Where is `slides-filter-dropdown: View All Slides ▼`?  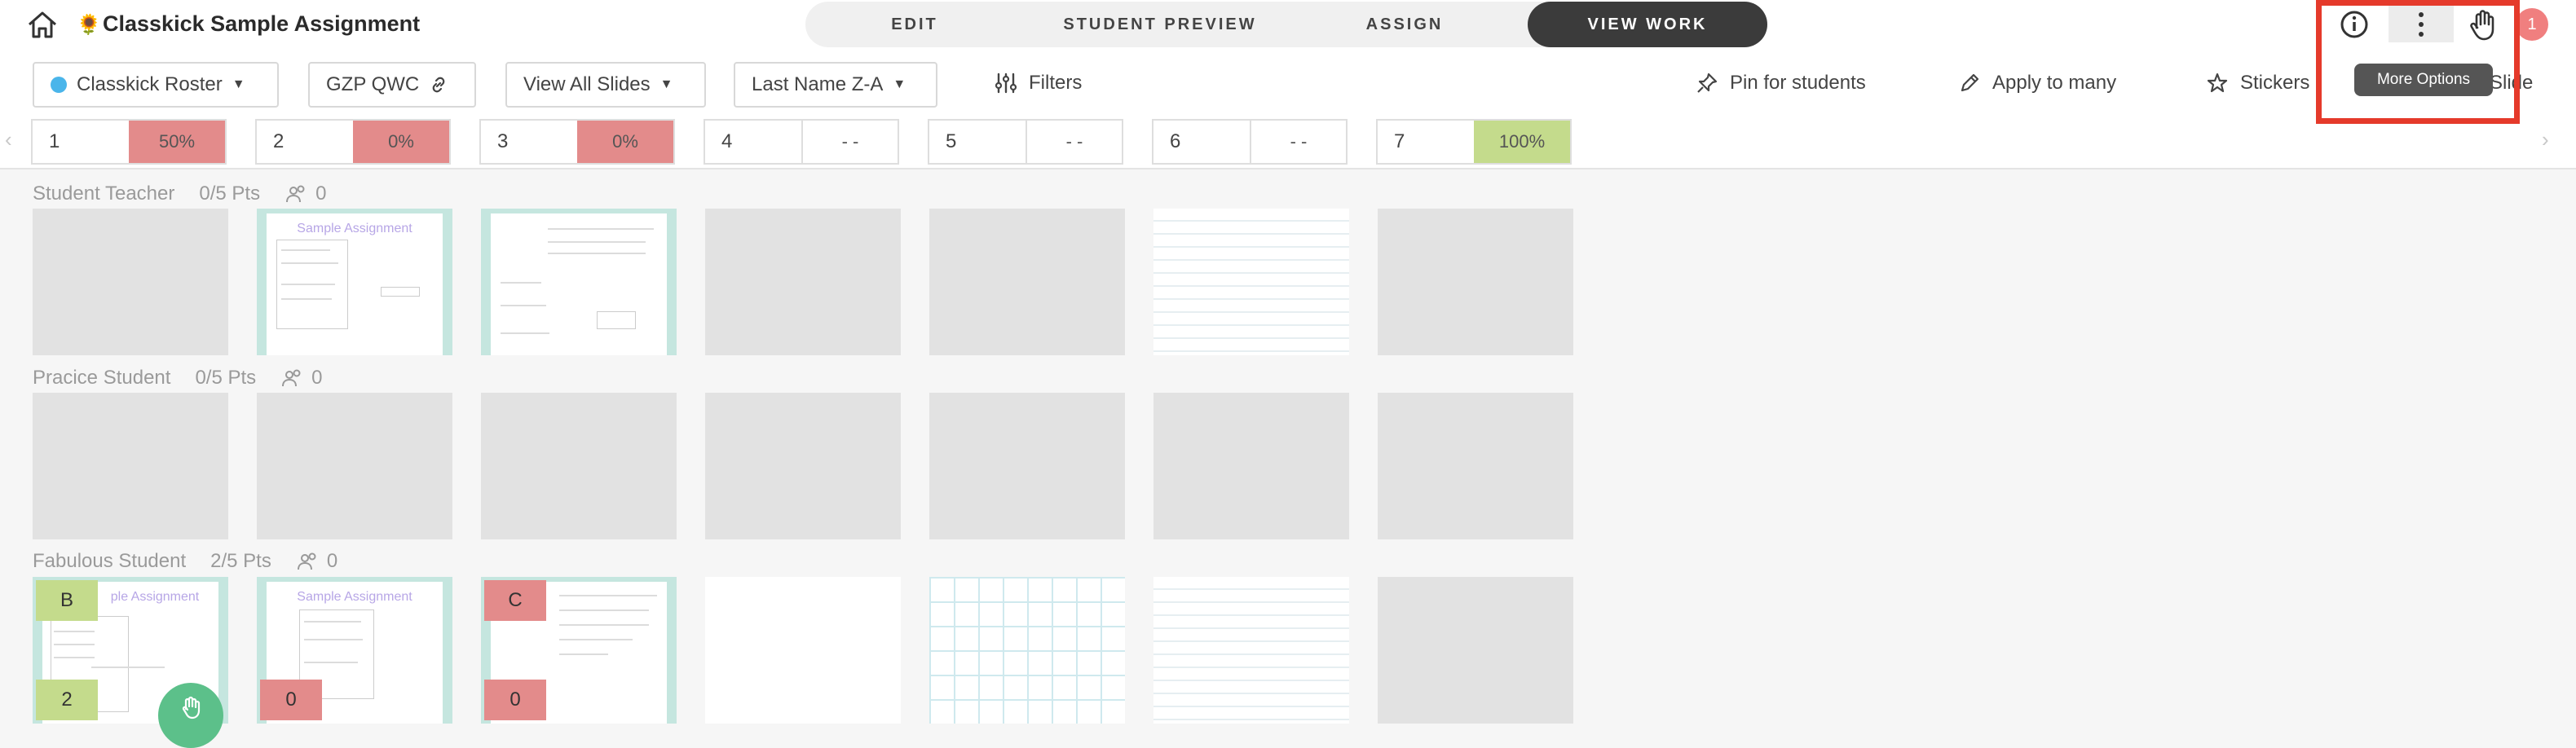
slides-filter-dropdown: View All Slides ▼ is located at coordinates (605, 85).